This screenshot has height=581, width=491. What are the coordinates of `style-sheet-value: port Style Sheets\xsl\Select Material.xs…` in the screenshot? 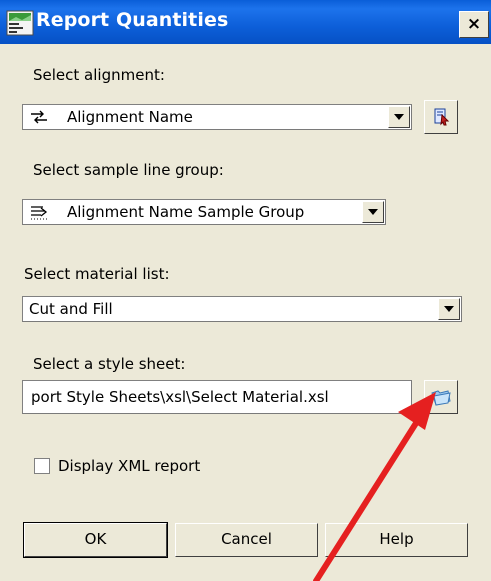 It's located at (180, 397).